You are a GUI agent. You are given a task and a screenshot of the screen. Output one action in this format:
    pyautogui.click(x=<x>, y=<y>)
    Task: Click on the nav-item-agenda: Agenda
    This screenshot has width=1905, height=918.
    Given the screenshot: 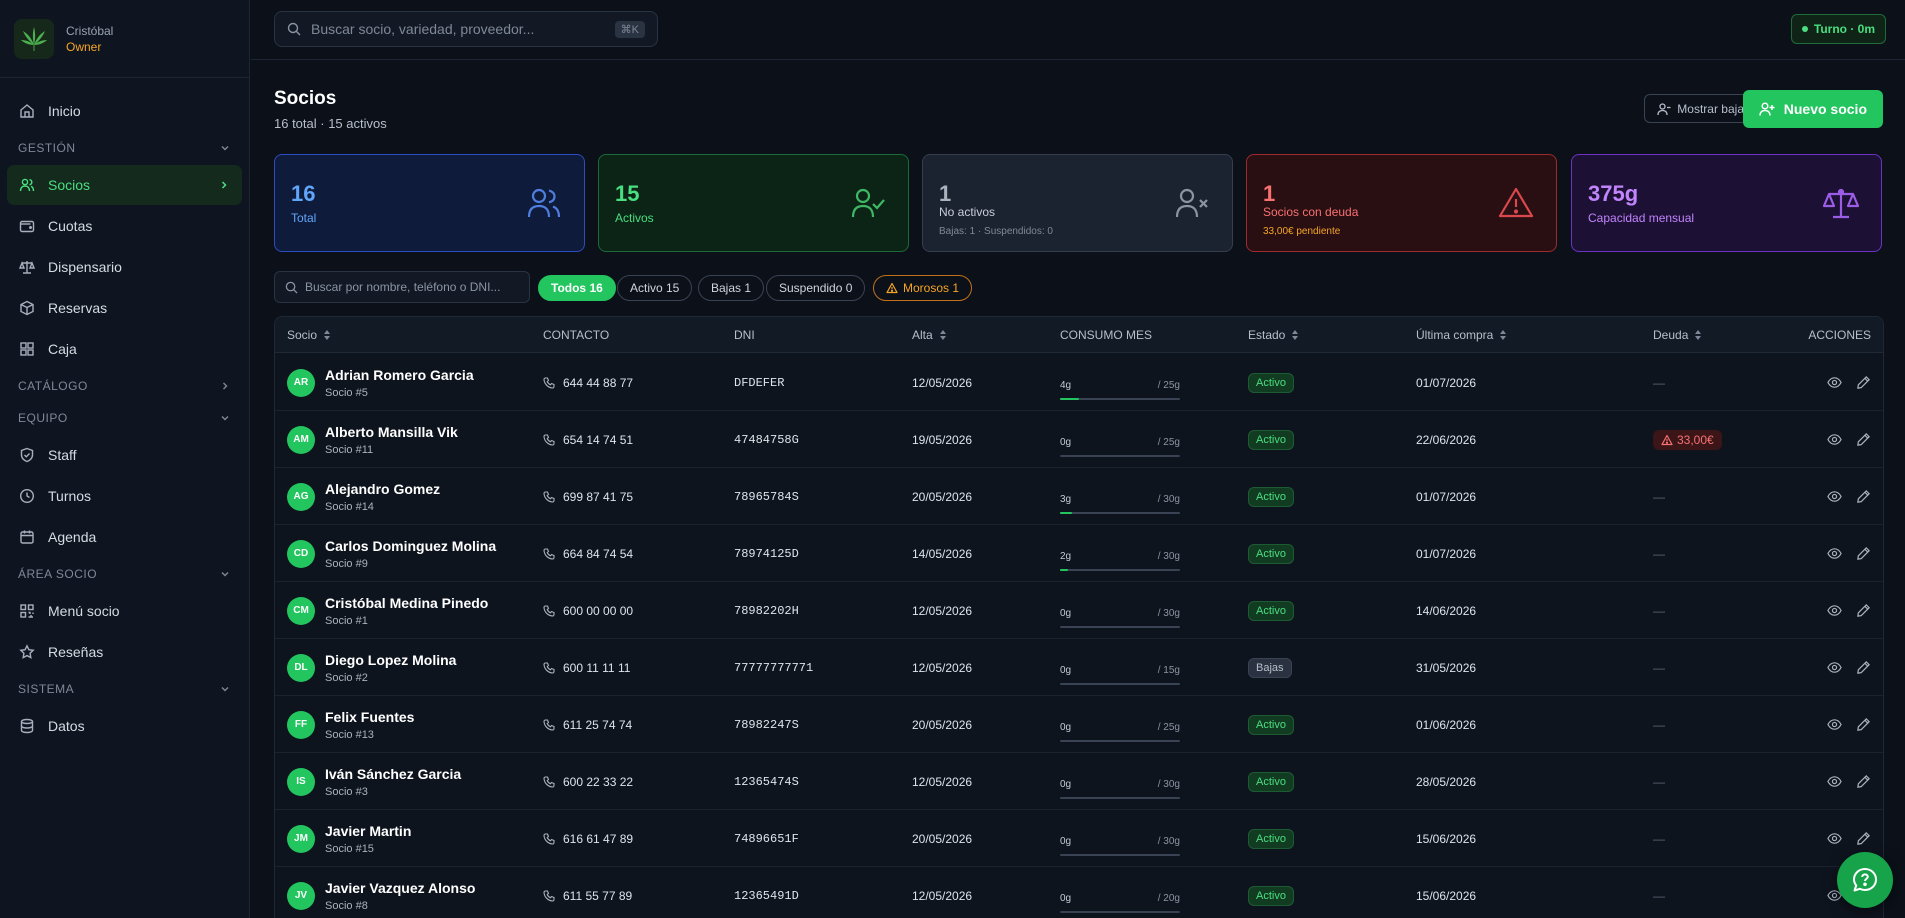 What is the action you would take?
    pyautogui.click(x=124, y=537)
    